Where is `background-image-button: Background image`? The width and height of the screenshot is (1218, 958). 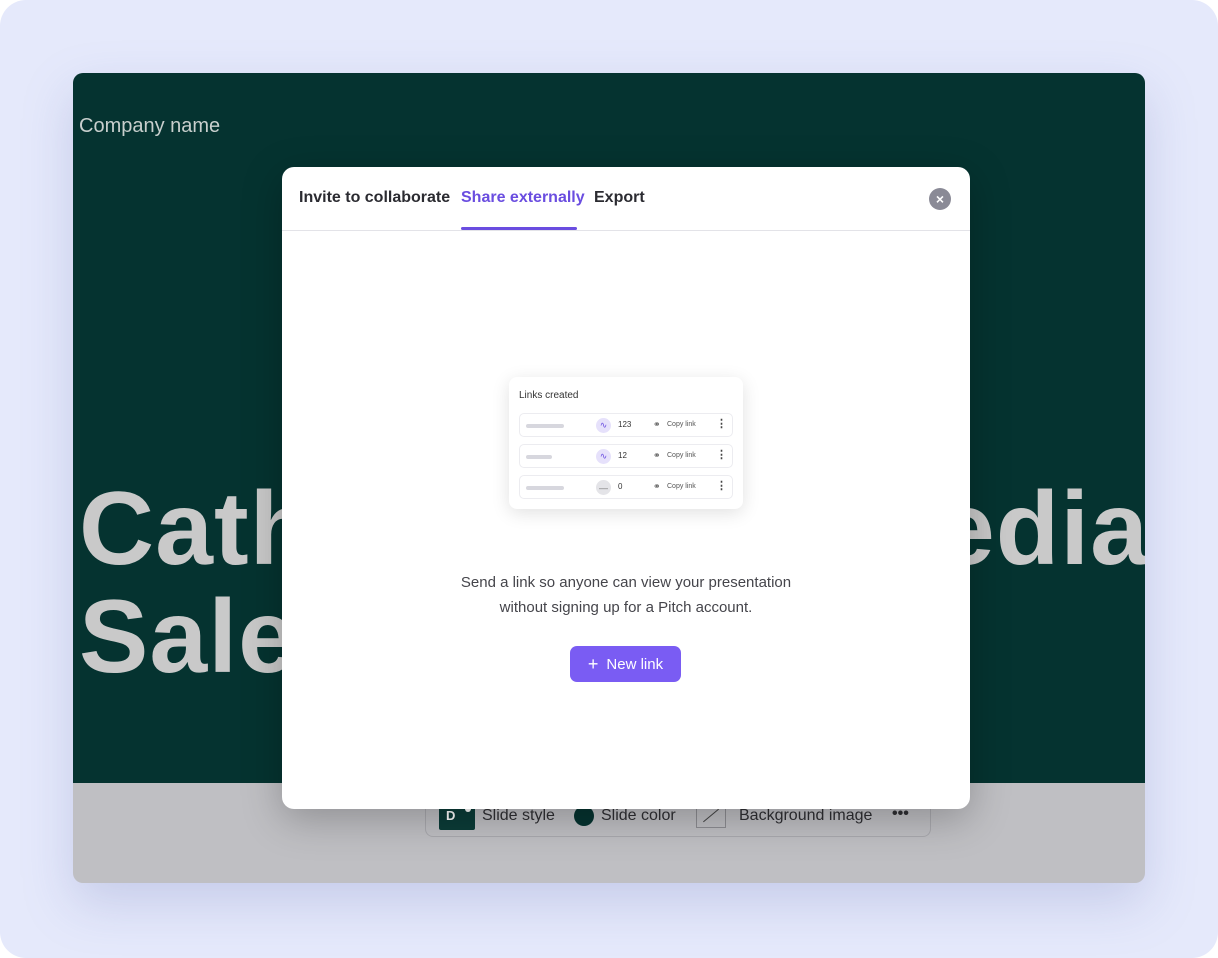 background-image-button: Background image is located at coordinates (805, 816).